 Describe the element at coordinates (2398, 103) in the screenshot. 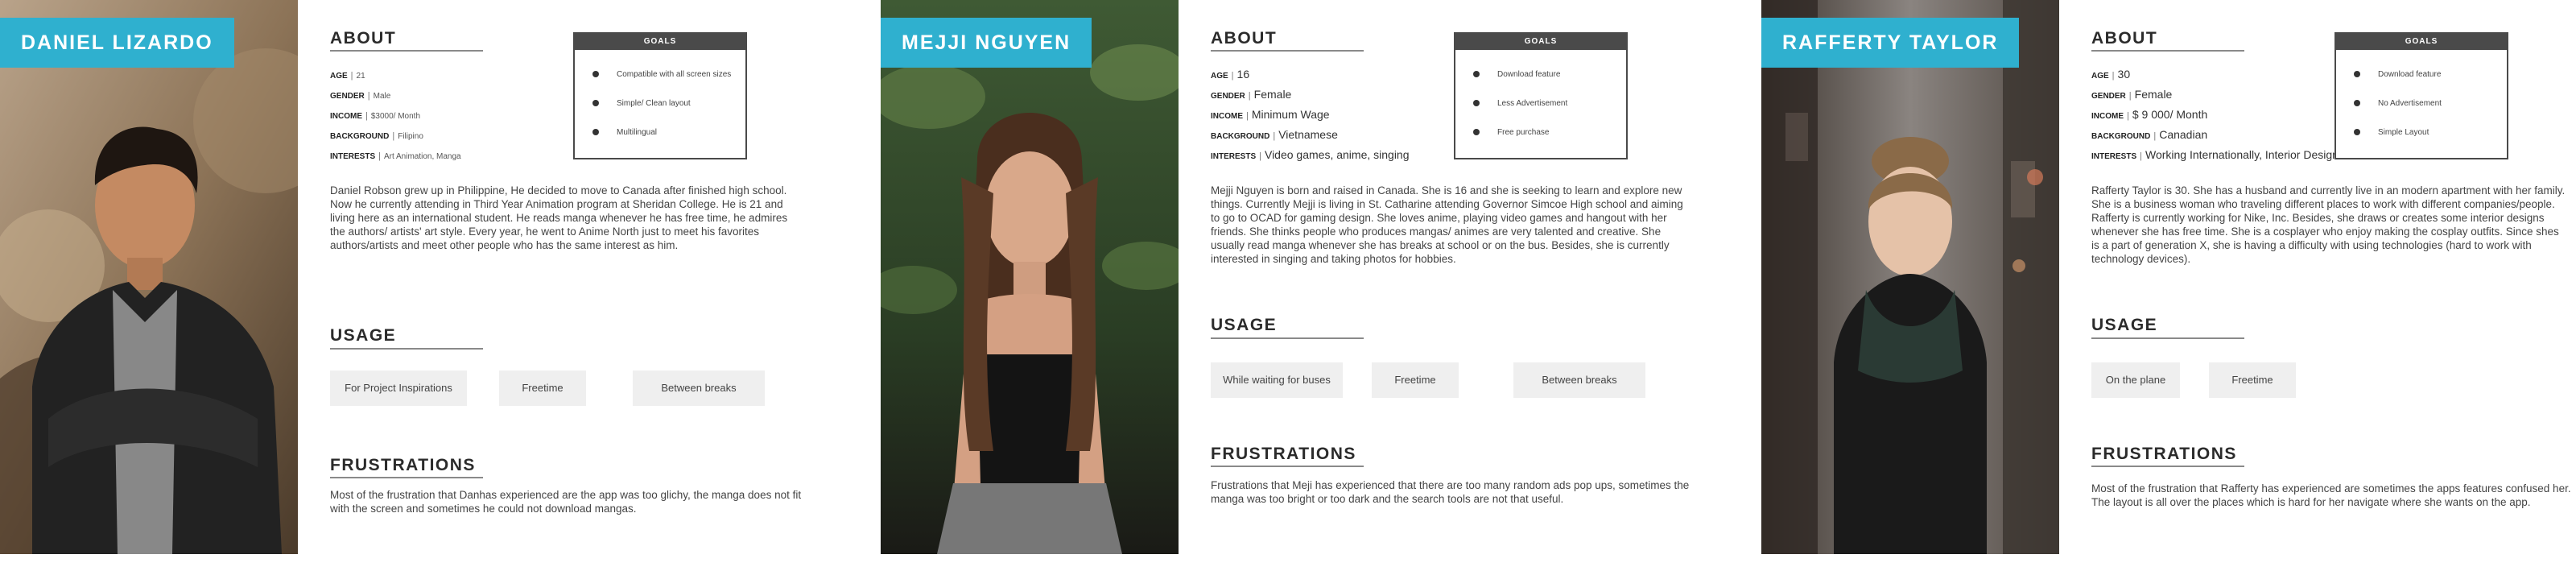

I see `goal-item: No Advertisement` at that location.